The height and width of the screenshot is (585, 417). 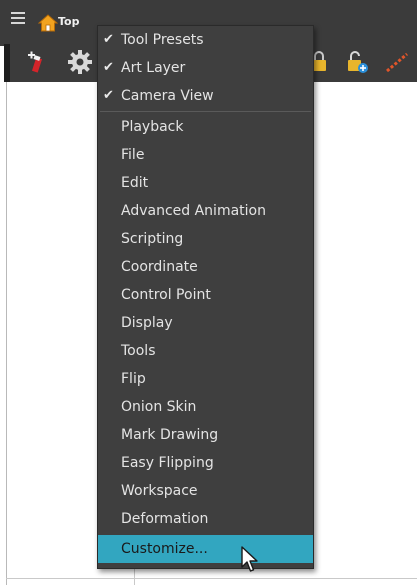 I want to click on menu-item-label: Coordinate, so click(x=159, y=267).